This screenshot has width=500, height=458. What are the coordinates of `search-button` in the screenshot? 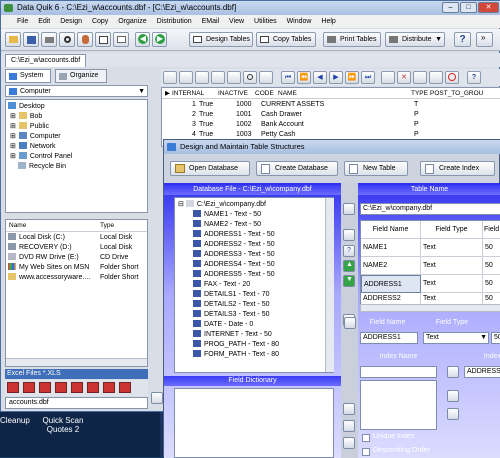 It's located at (250, 77).